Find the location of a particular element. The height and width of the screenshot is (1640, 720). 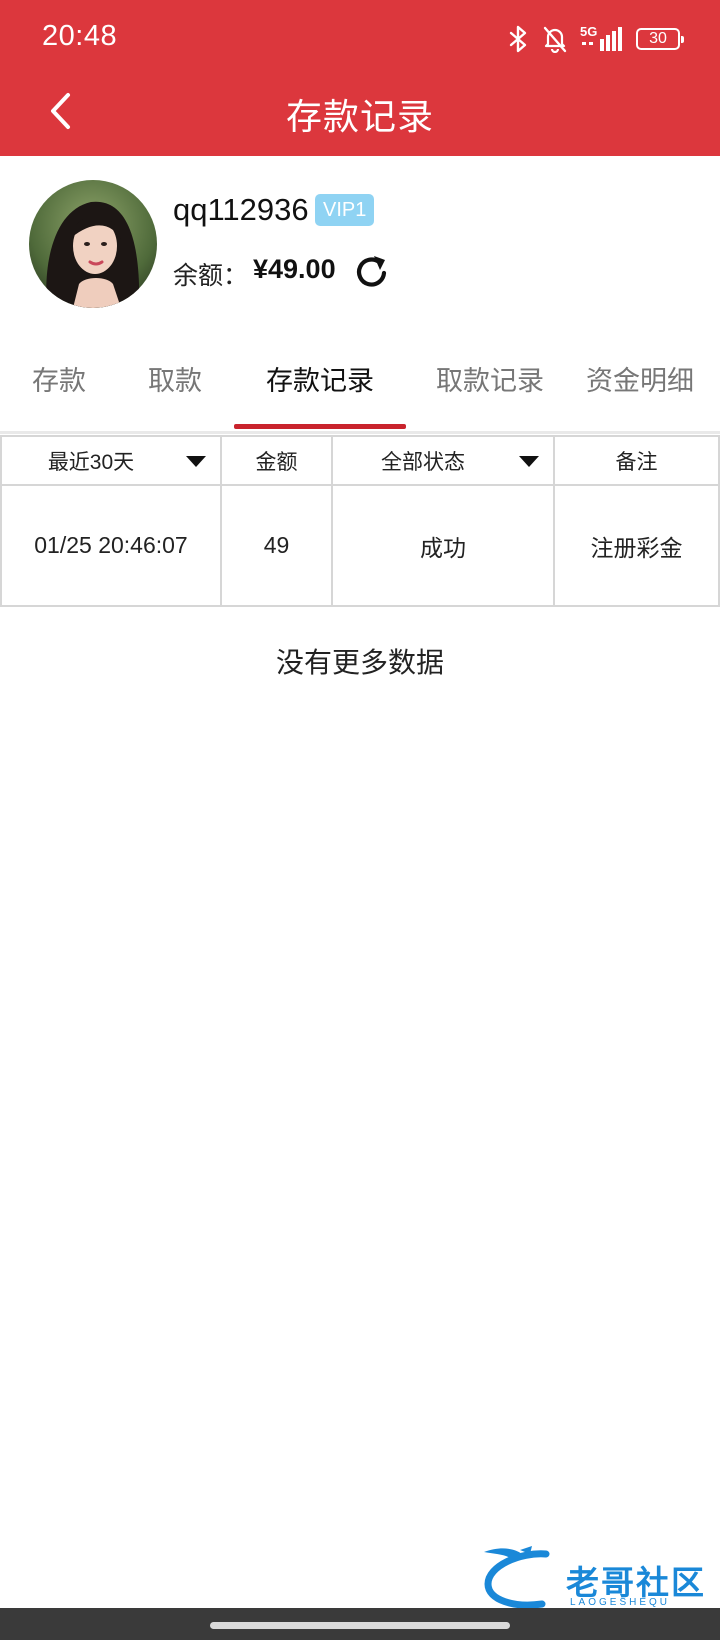

tab-deposit-records: 存款记录 is located at coordinates (320, 385).